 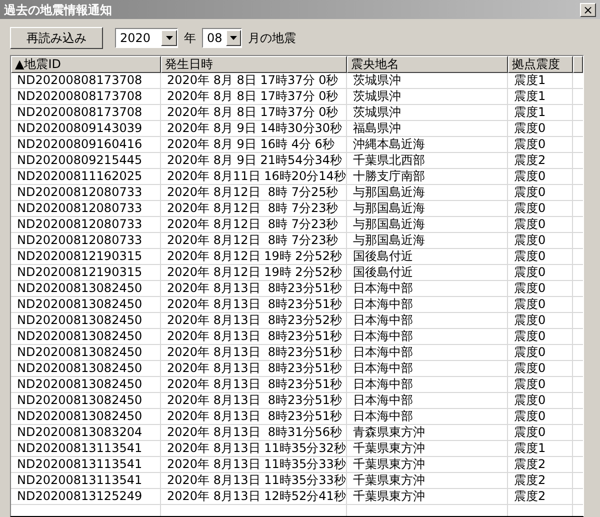 What do you see at coordinates (540, 64) in the screenshot?
I see `column-header: 拠点震度` at bounding box center [540, 64].